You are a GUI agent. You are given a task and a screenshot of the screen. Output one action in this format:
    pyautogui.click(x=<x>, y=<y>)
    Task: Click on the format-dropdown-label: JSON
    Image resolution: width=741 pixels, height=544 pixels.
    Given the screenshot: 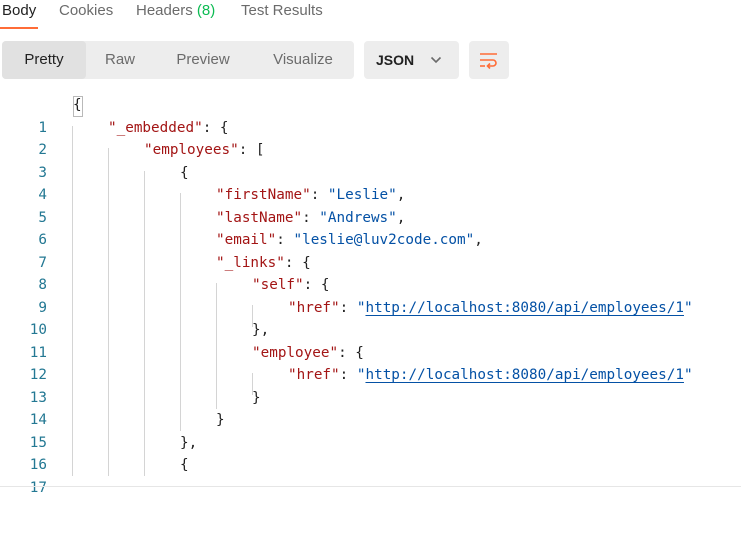 What is the action you would take?
    pyautogui.click(x=395, y=60)
    